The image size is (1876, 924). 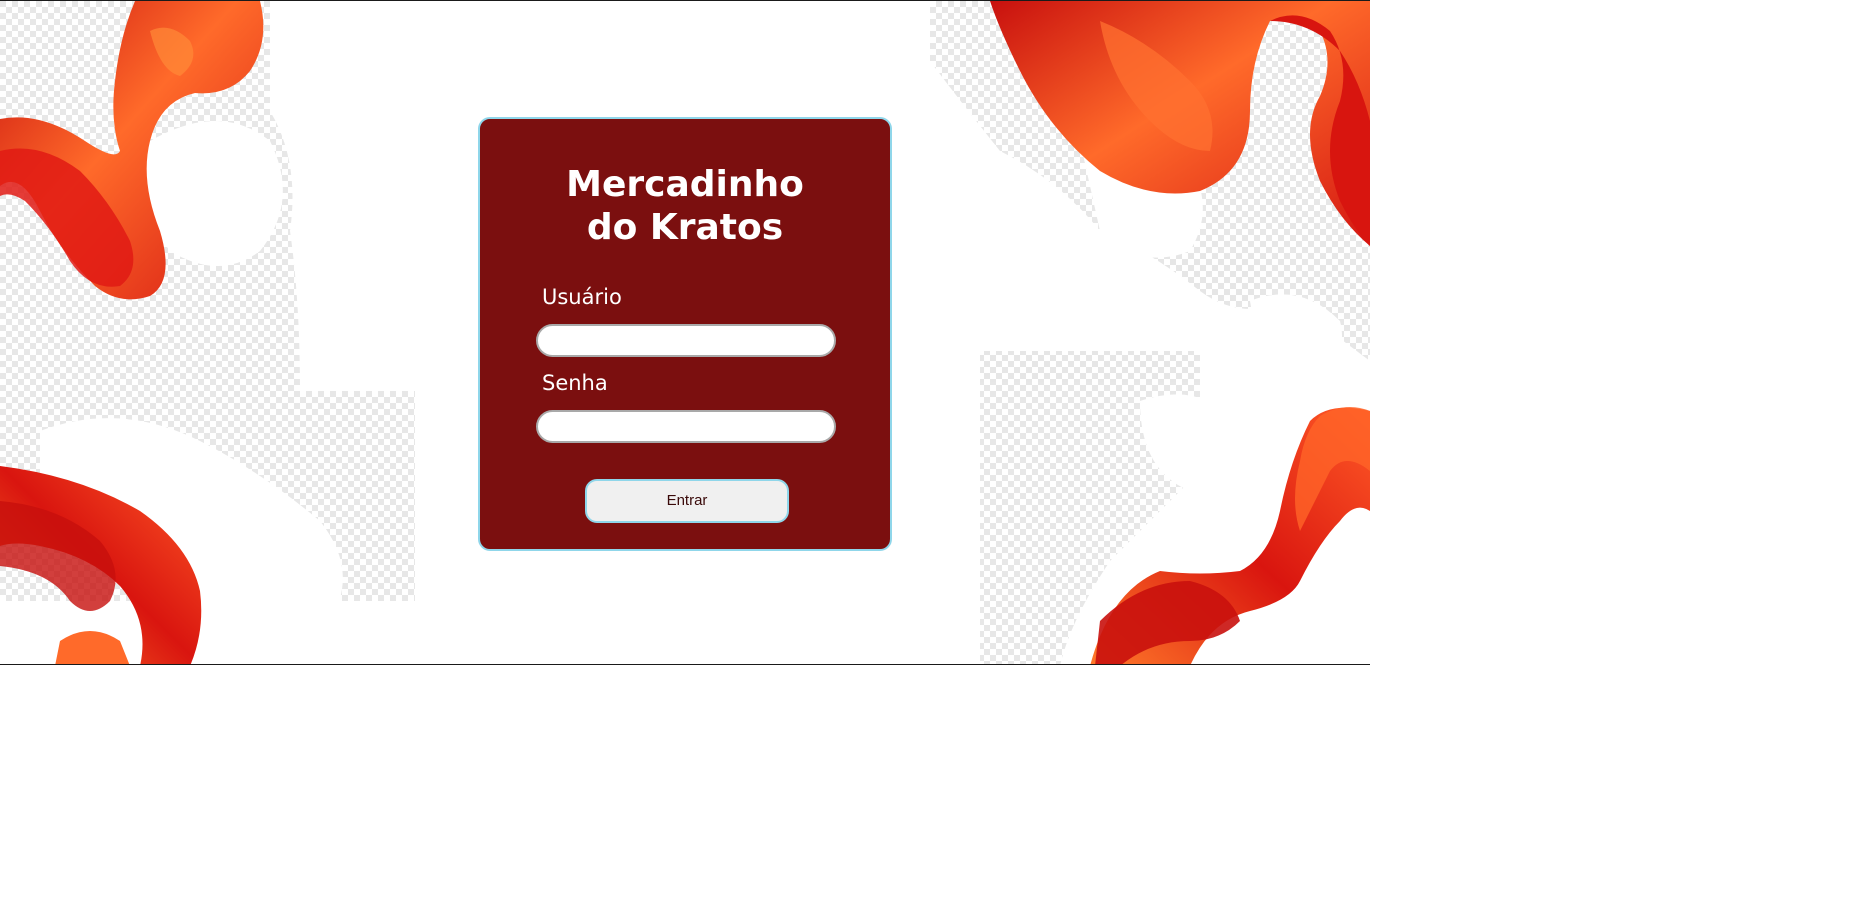 What do you see at coordinates (685, 184) in the screenshot?
I see `app-title-line-1: Mercadinho` at bounding box center [685, 184].